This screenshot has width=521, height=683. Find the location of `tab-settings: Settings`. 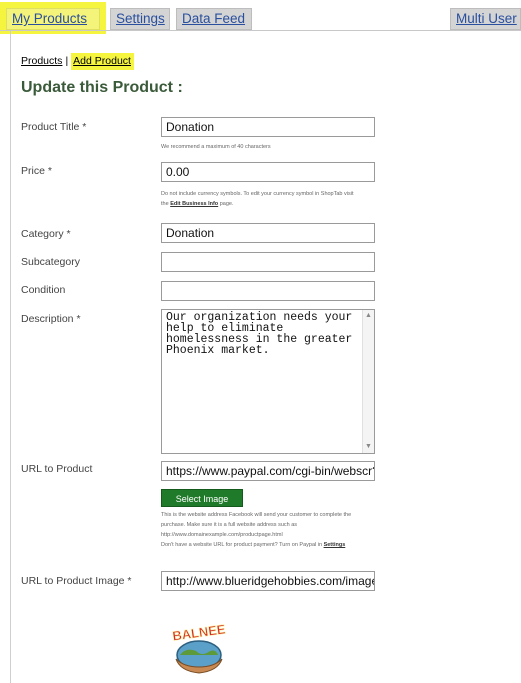

tab-settings: Settings is located at coordinates (140, 19).